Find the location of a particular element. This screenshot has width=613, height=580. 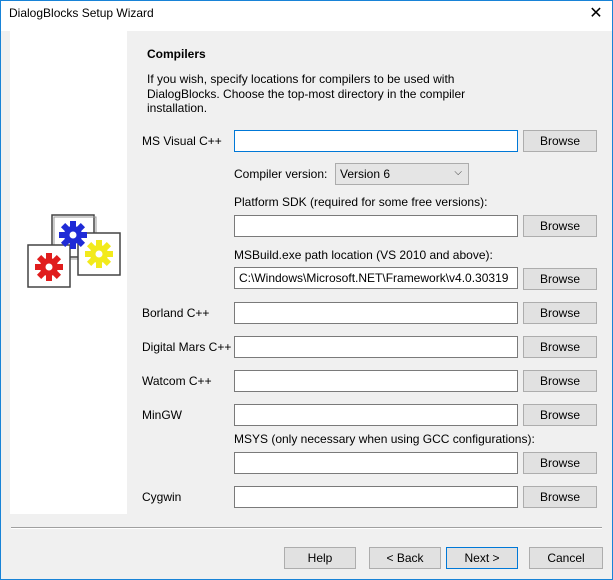

watcom-path-input is located at coordinates (376, 381).